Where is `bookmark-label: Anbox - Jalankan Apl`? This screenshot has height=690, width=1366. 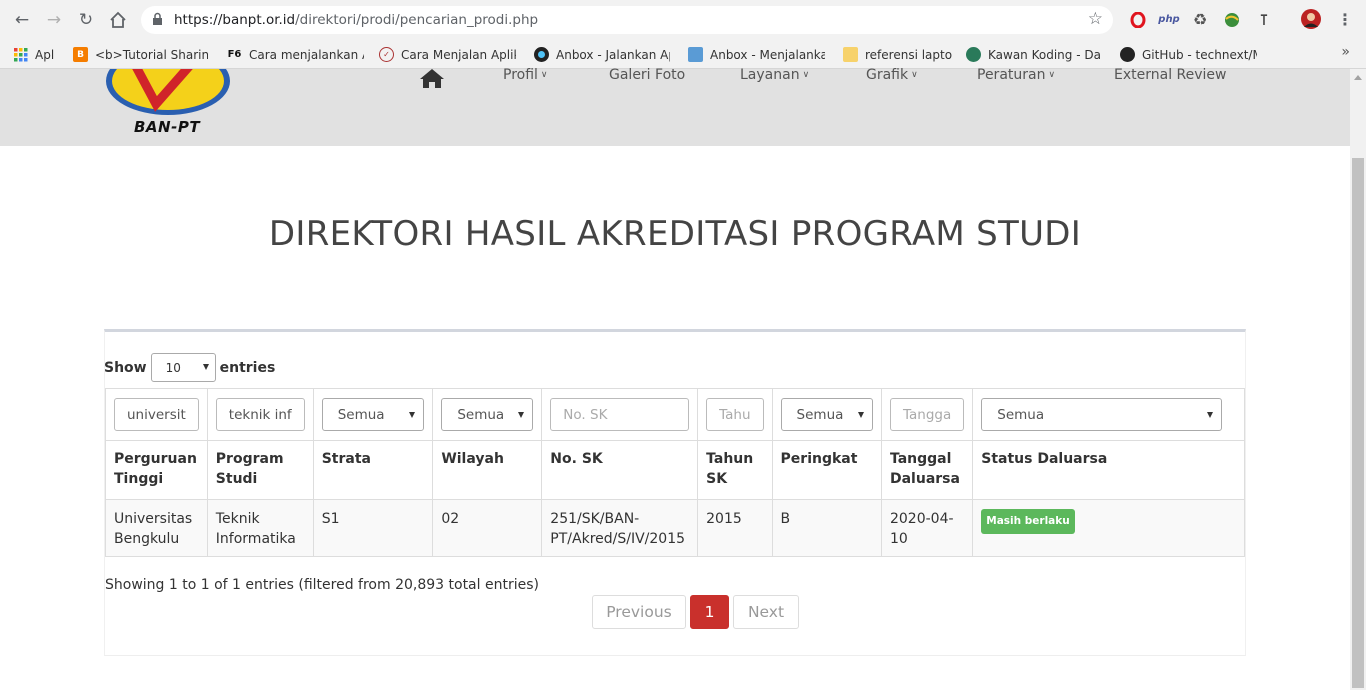 bookmark-label: Anbox - Jalankan Apl is located at coordinates (613, 54).